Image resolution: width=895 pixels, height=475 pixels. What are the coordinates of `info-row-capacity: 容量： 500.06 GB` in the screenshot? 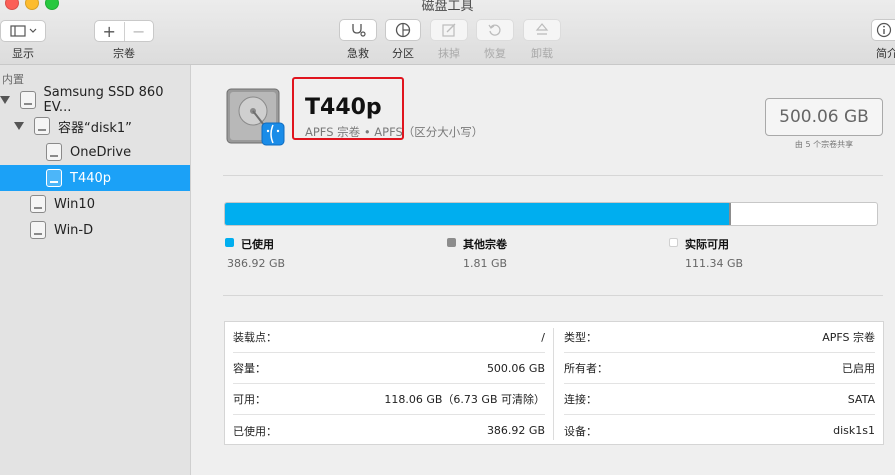 It's located at (389, 368).